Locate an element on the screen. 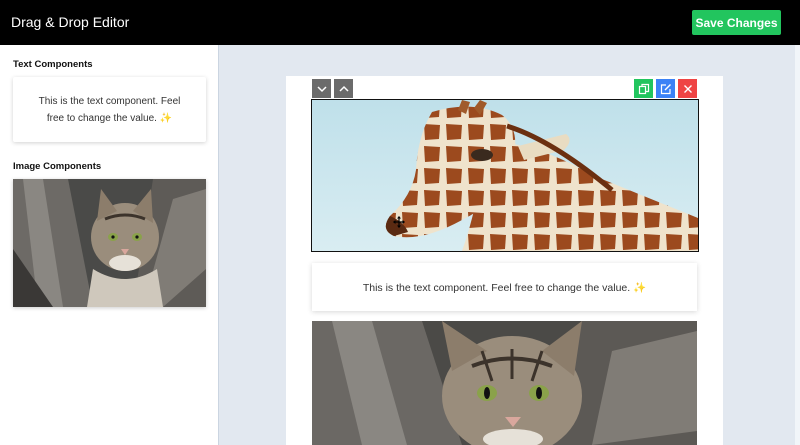 The height and width of the screenshot is (445, 800). page-scrollbar is located at coordinates (797, 245).